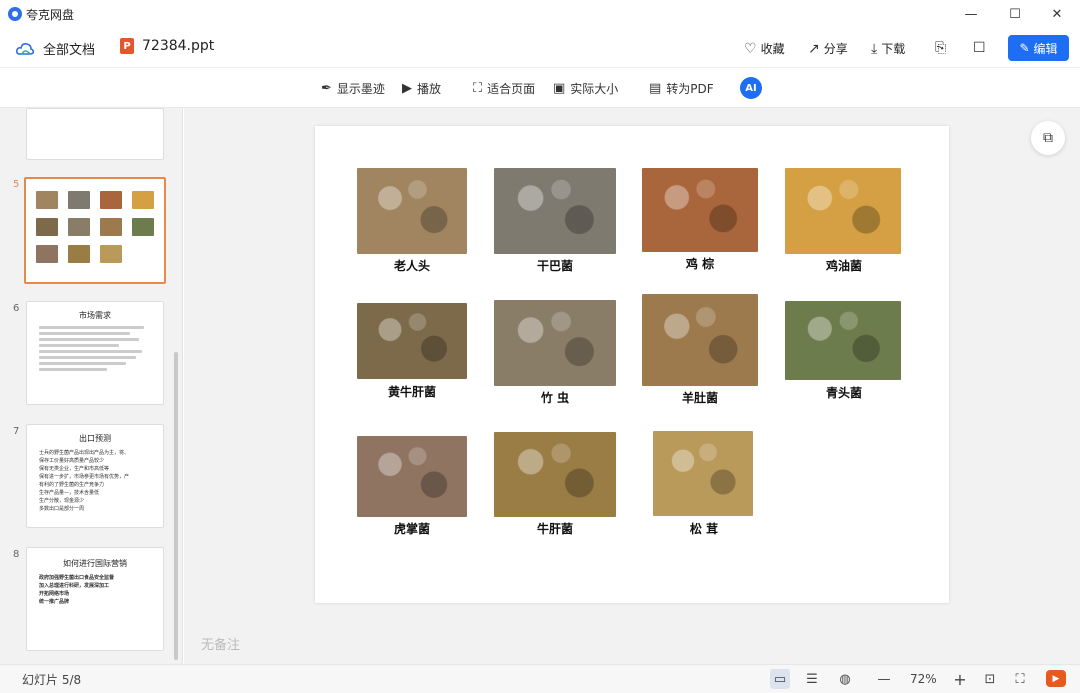 The height and width of the screenshot is (693, 1080). I want to click on feedback-button: ☐, so click(981, 48).